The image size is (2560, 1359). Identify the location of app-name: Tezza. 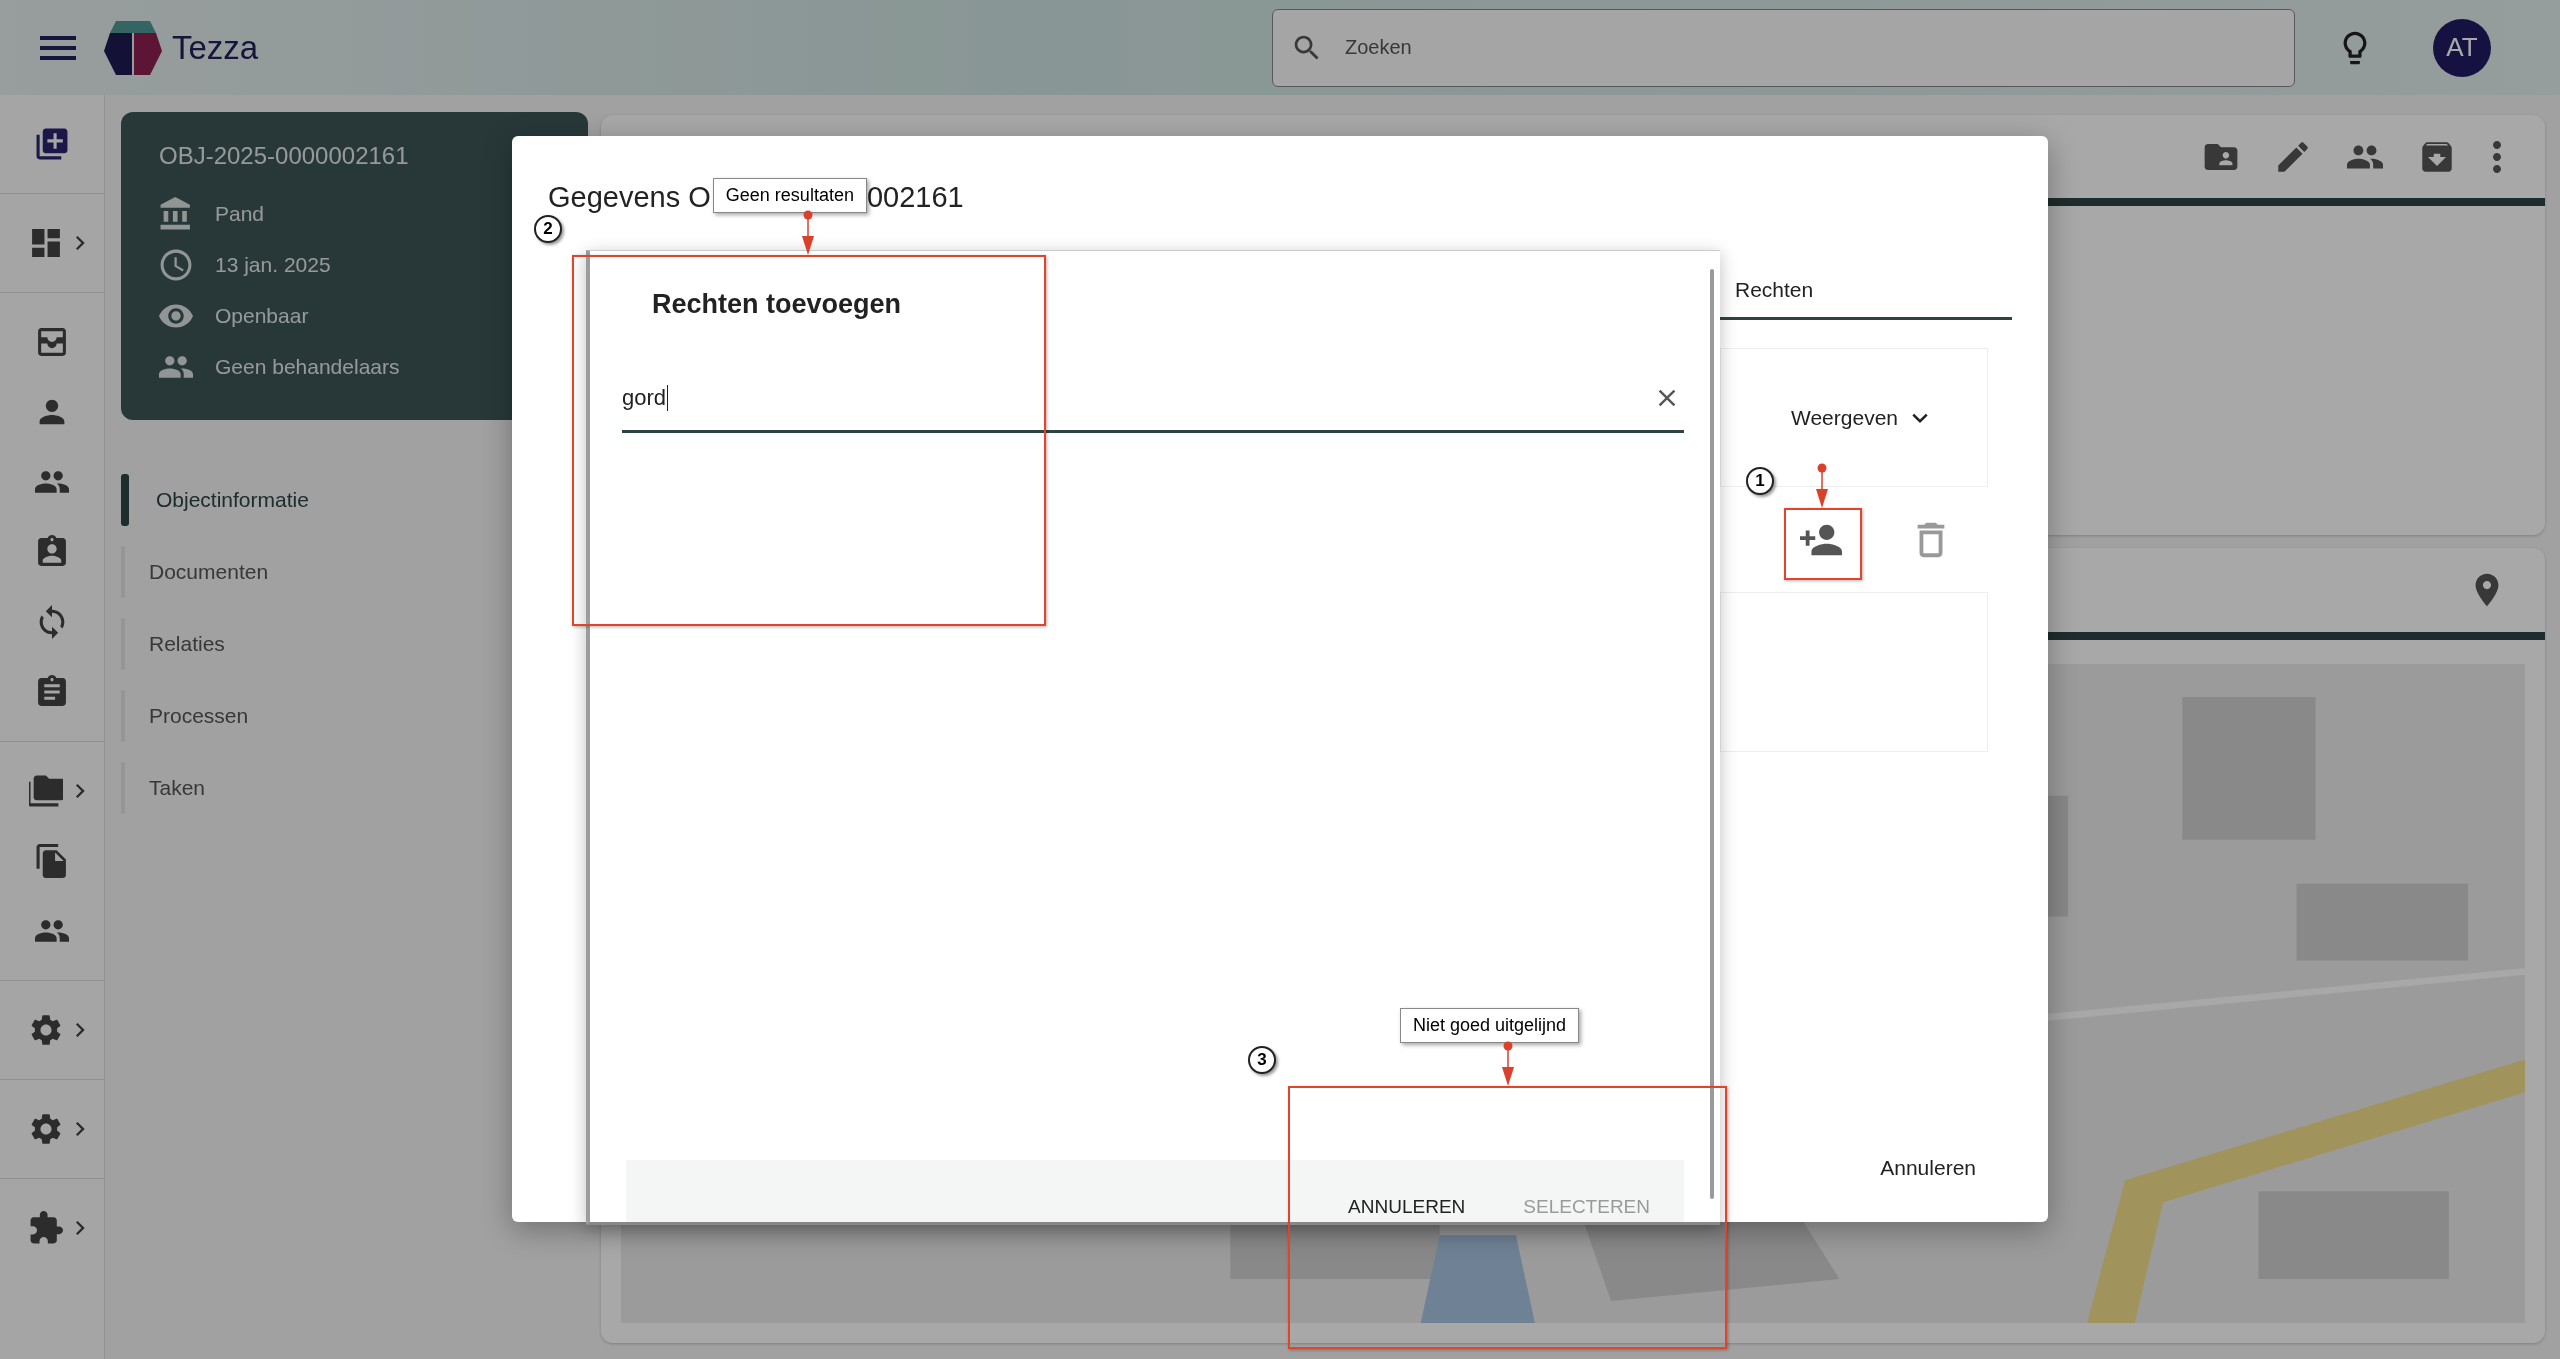
(215, 47).